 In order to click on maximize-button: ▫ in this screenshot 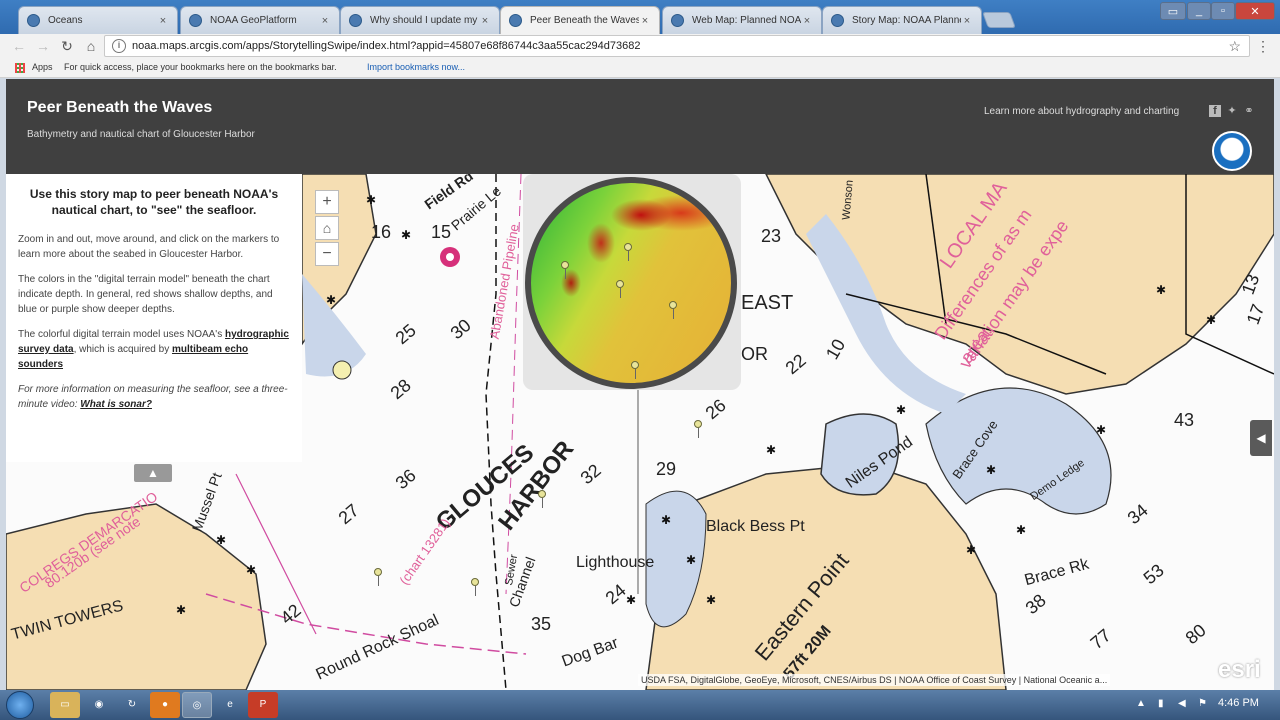, I will do `click(1223, 11)`.